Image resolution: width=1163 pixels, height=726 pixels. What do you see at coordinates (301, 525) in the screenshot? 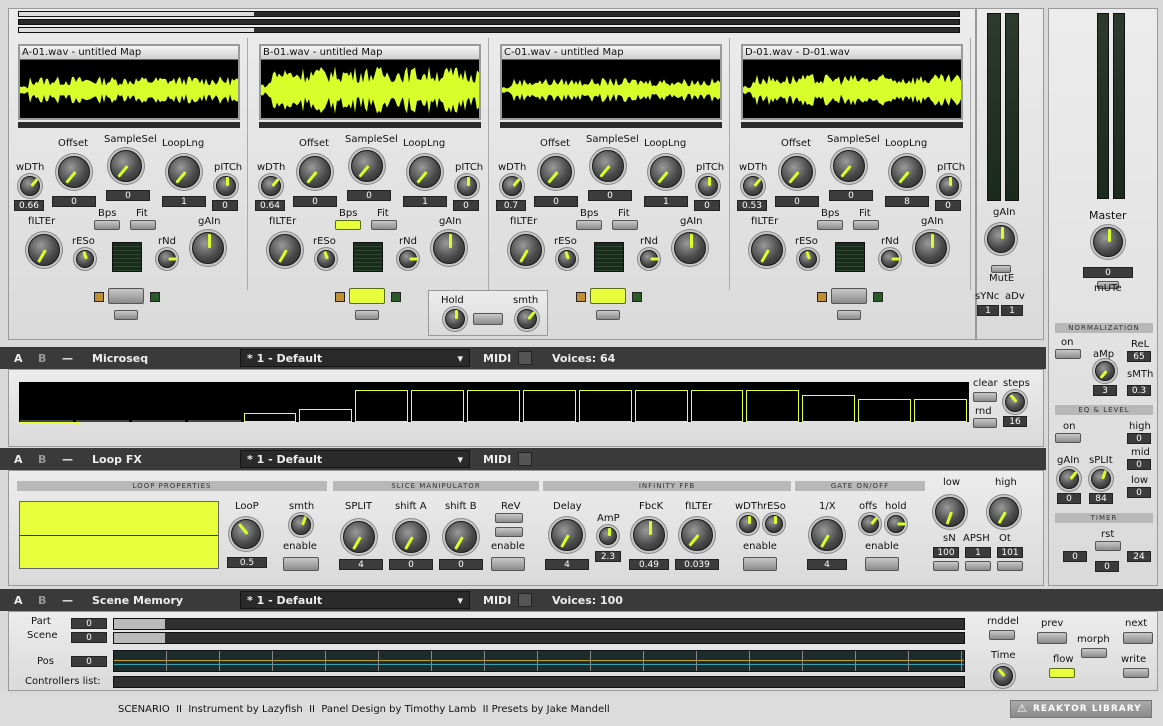
I see `loop-smth-knob` at bounding box center [301, 525].